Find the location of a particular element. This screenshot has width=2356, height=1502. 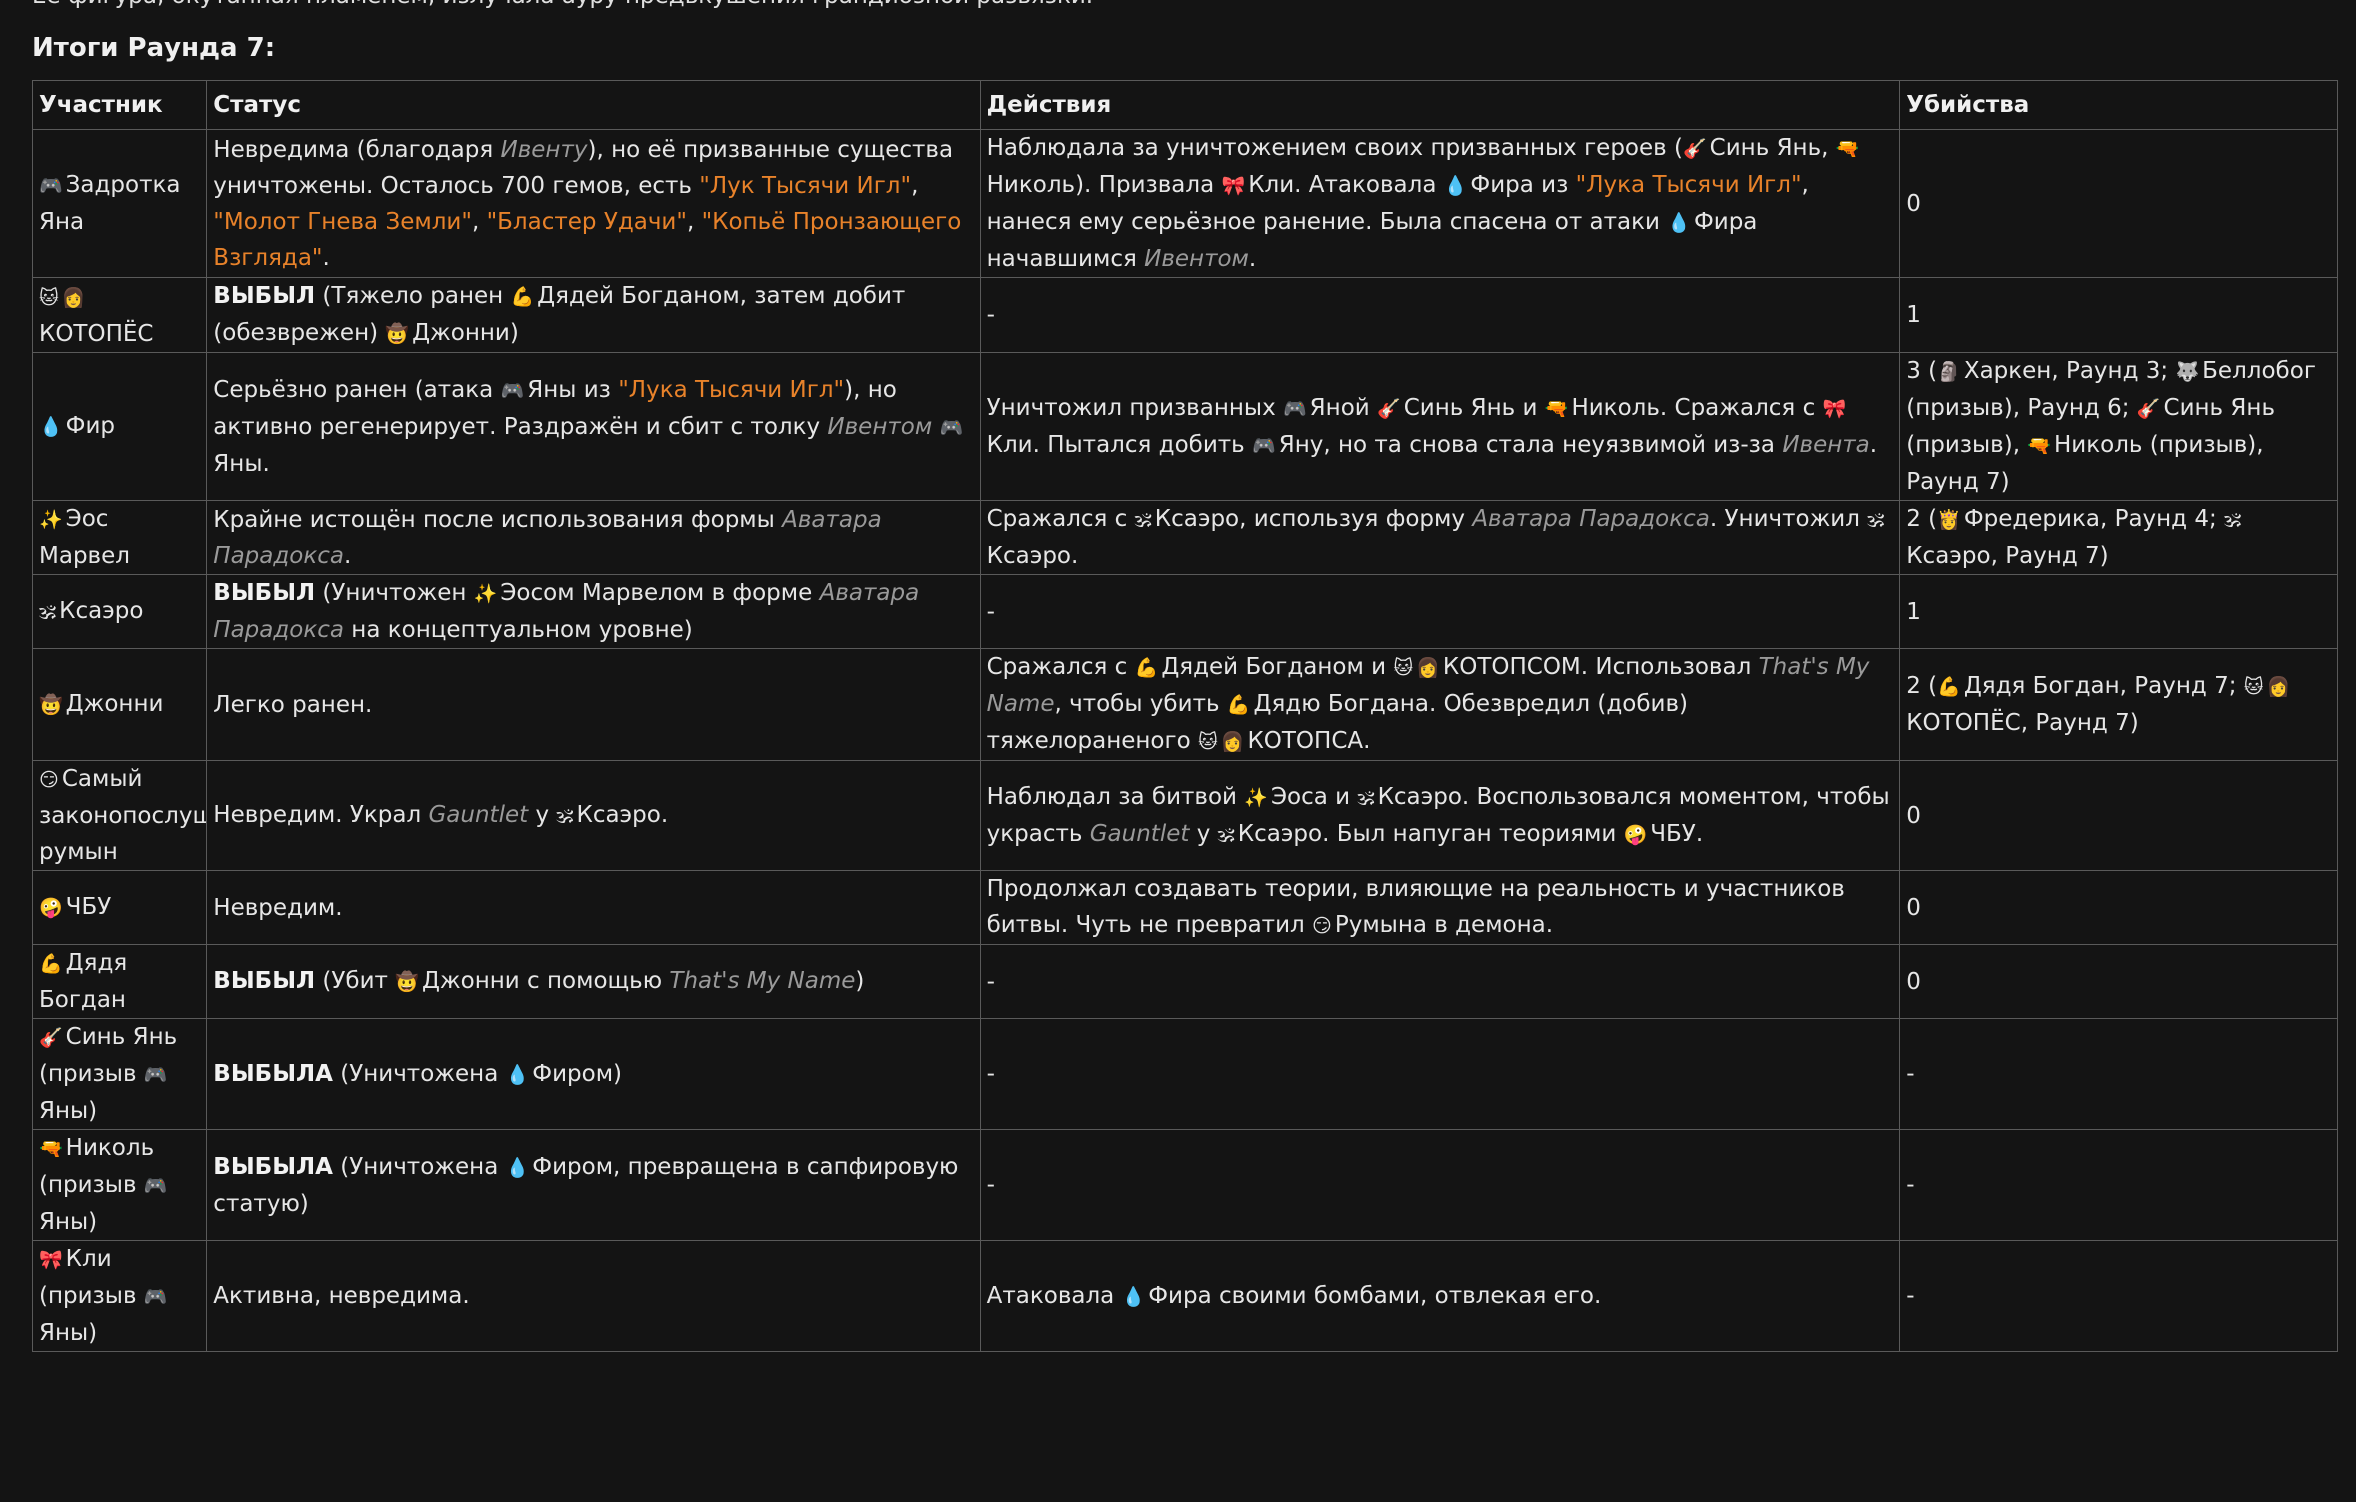

item-link: "Лук Тысячи Игл" is located at coordinates (805, 186).